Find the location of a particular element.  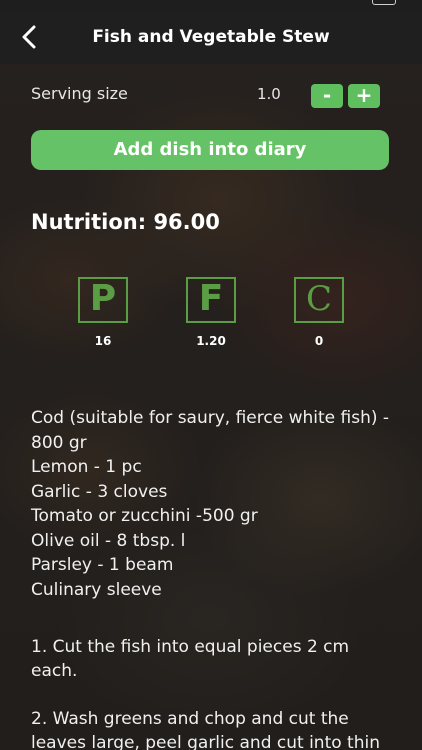

fat-letter: F is located at coordinates (211, 298).